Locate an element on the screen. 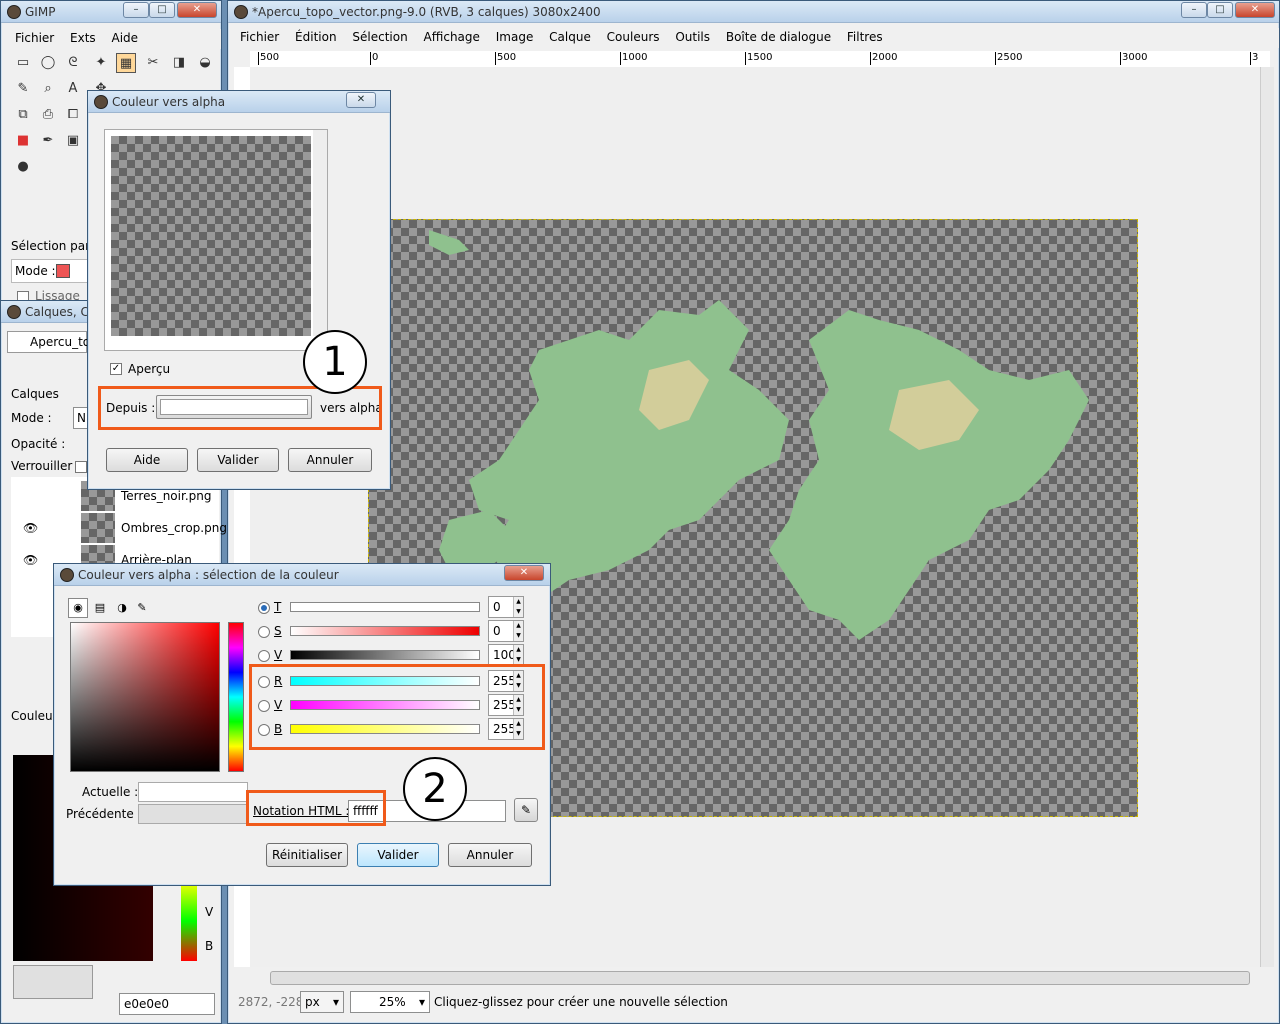  hue-strip is located at coordinates (189, 921).